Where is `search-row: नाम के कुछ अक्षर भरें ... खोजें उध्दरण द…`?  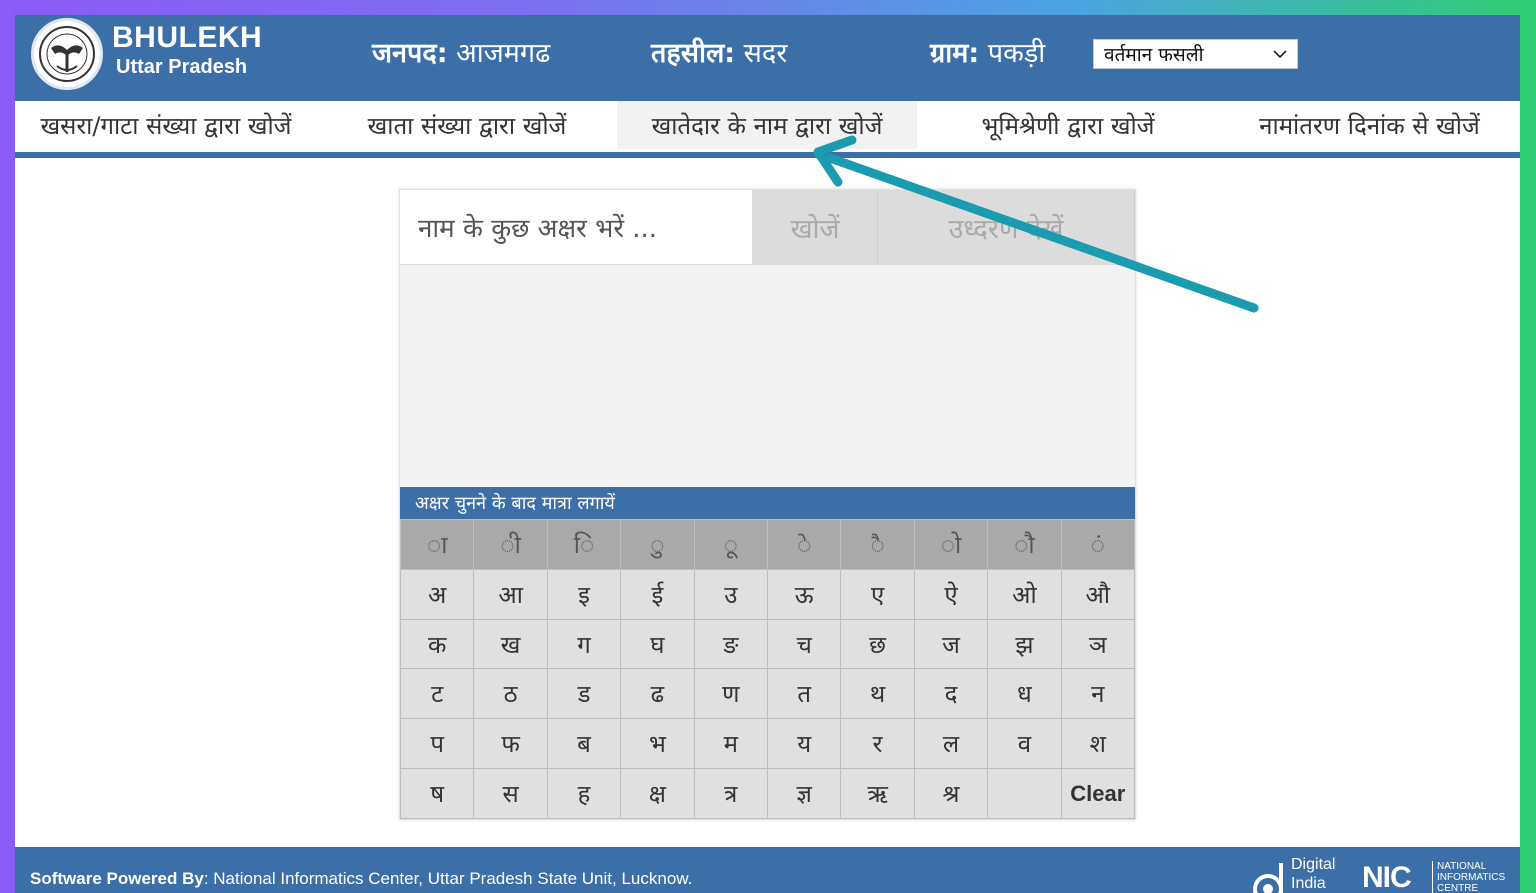 search-row: नाम के कुछ अक्षर भरें ... खोजें उध्दरण द… is located at coordinates (767, 227).